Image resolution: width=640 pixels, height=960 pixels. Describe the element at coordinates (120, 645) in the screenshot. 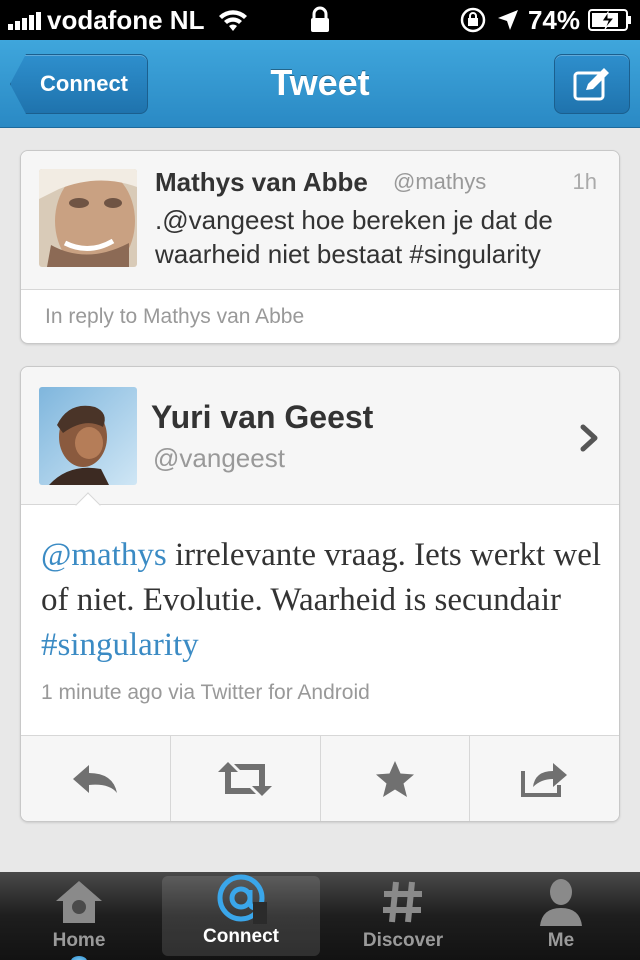

I see `hashtag-link: #singularity` at that location.